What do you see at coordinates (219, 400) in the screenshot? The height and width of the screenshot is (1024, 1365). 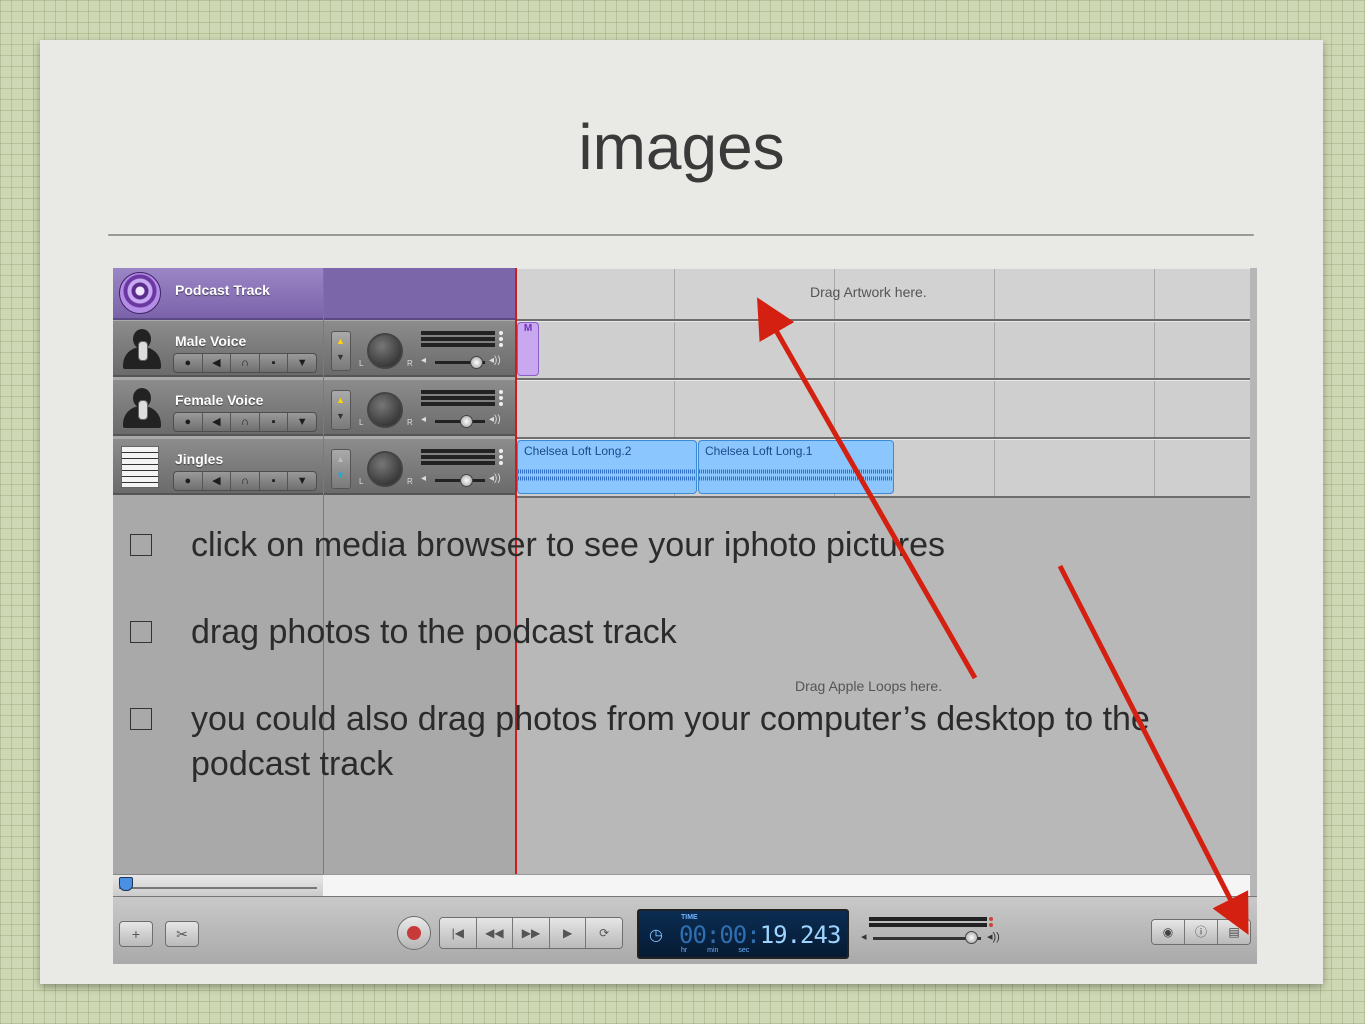 I see `track-name: Female Voice` at bounding box center [219, 400].